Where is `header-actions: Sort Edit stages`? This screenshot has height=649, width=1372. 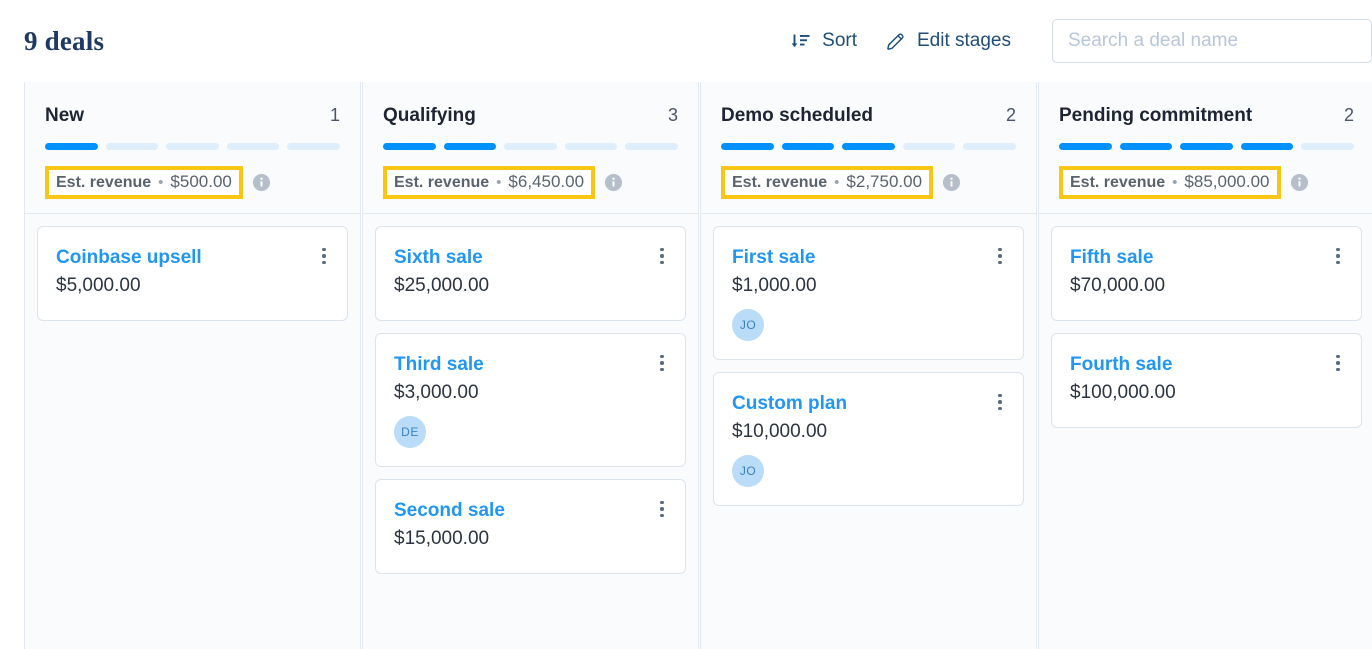
header-actions: Sort Edit stages is located at coordinates (1074, 41).